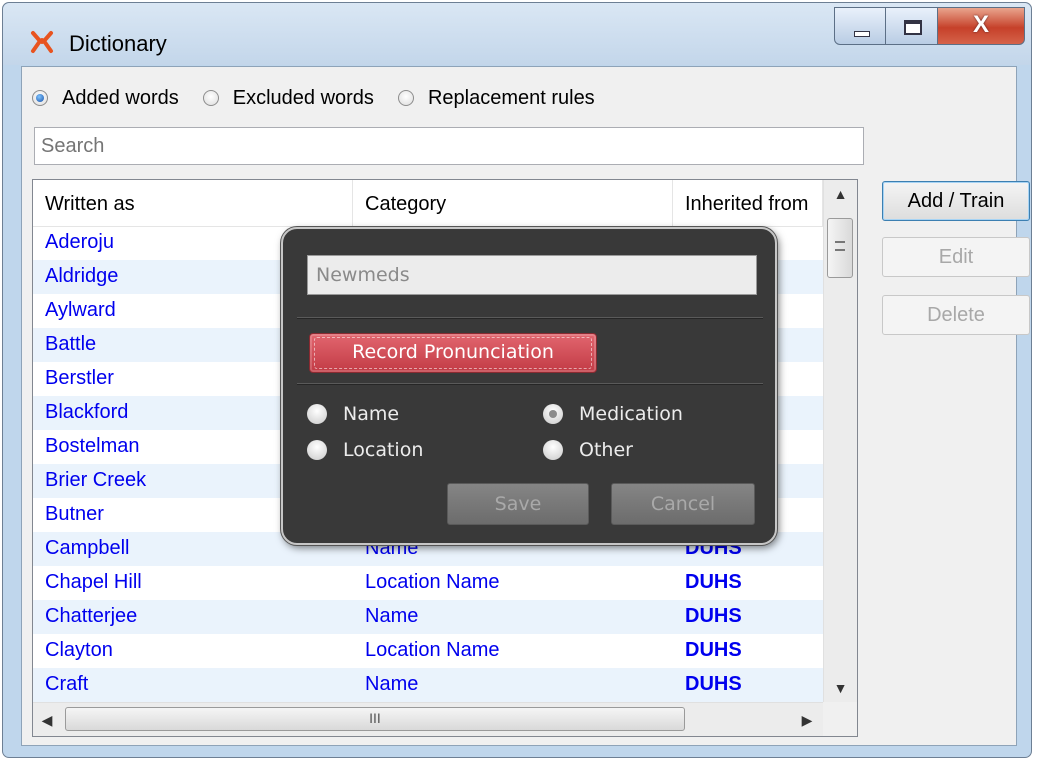  What do you see at coordinates (428, 617) in the screenshot?
I see `table-row: Chatterjee Name DUHS` at bounding box center [428, 617].